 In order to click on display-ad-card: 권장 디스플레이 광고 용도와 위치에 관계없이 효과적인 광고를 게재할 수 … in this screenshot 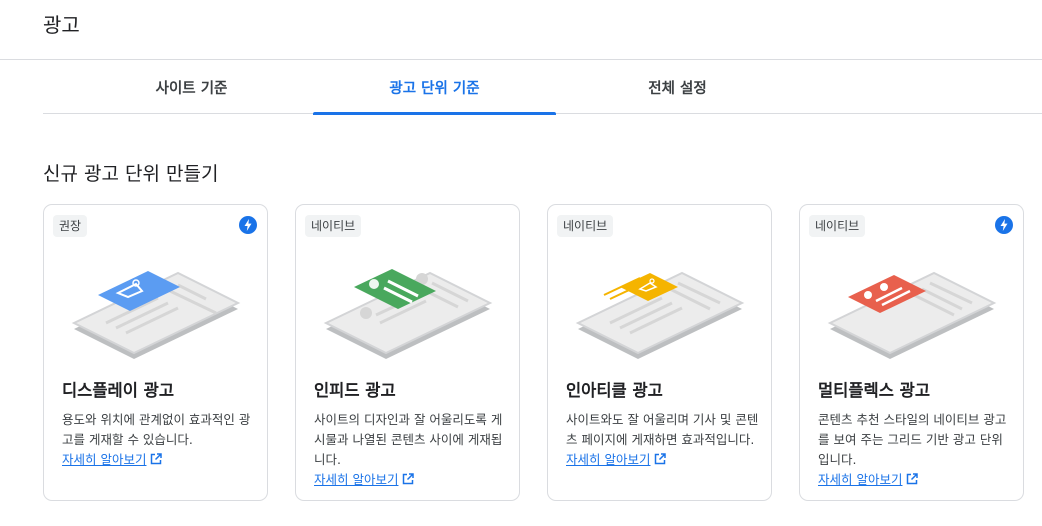, I will do `click(155, 352)`.